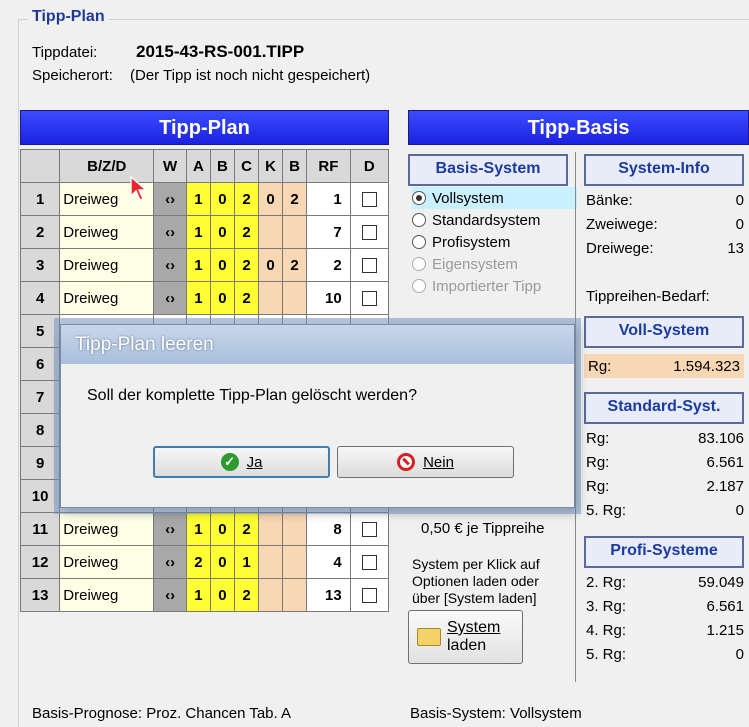  What do you see at coordinates (494, 220) in the screenshot?
I see `radio-option: Standardsystem` at bounding box center [494, 220].